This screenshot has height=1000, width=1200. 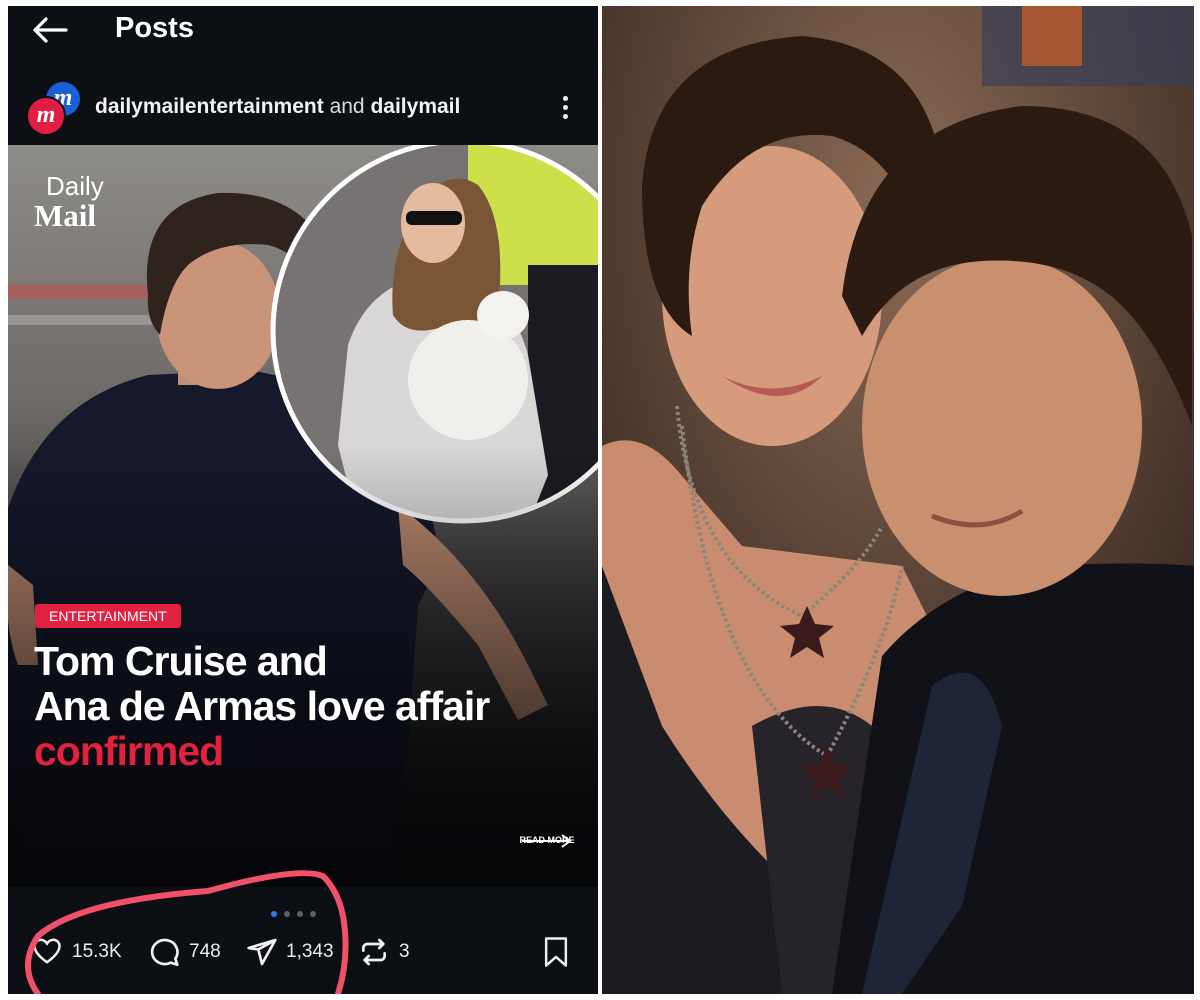 What do you see at coordinates (310, 951) in the screenshot?
I see `share-count: 1,343` at bounding box center [310, 951].